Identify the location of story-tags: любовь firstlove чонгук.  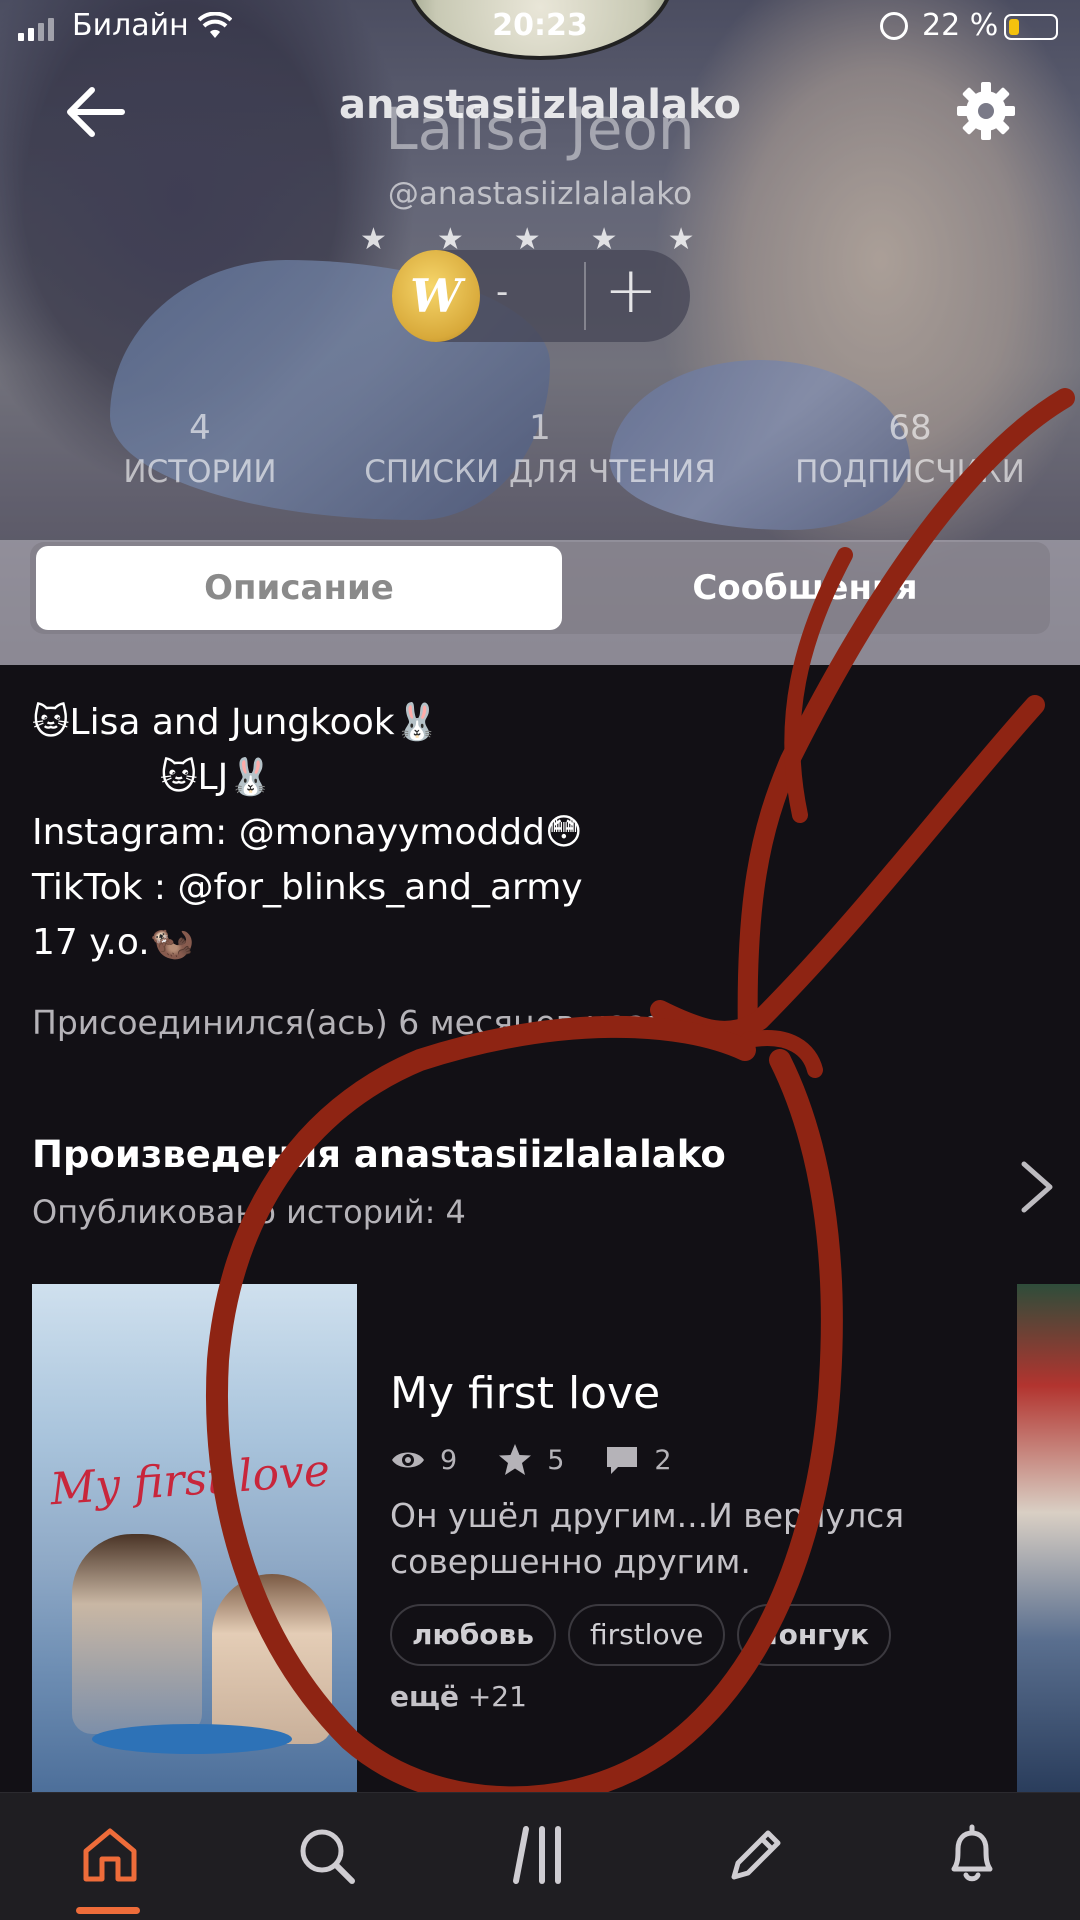
(646, 1635).